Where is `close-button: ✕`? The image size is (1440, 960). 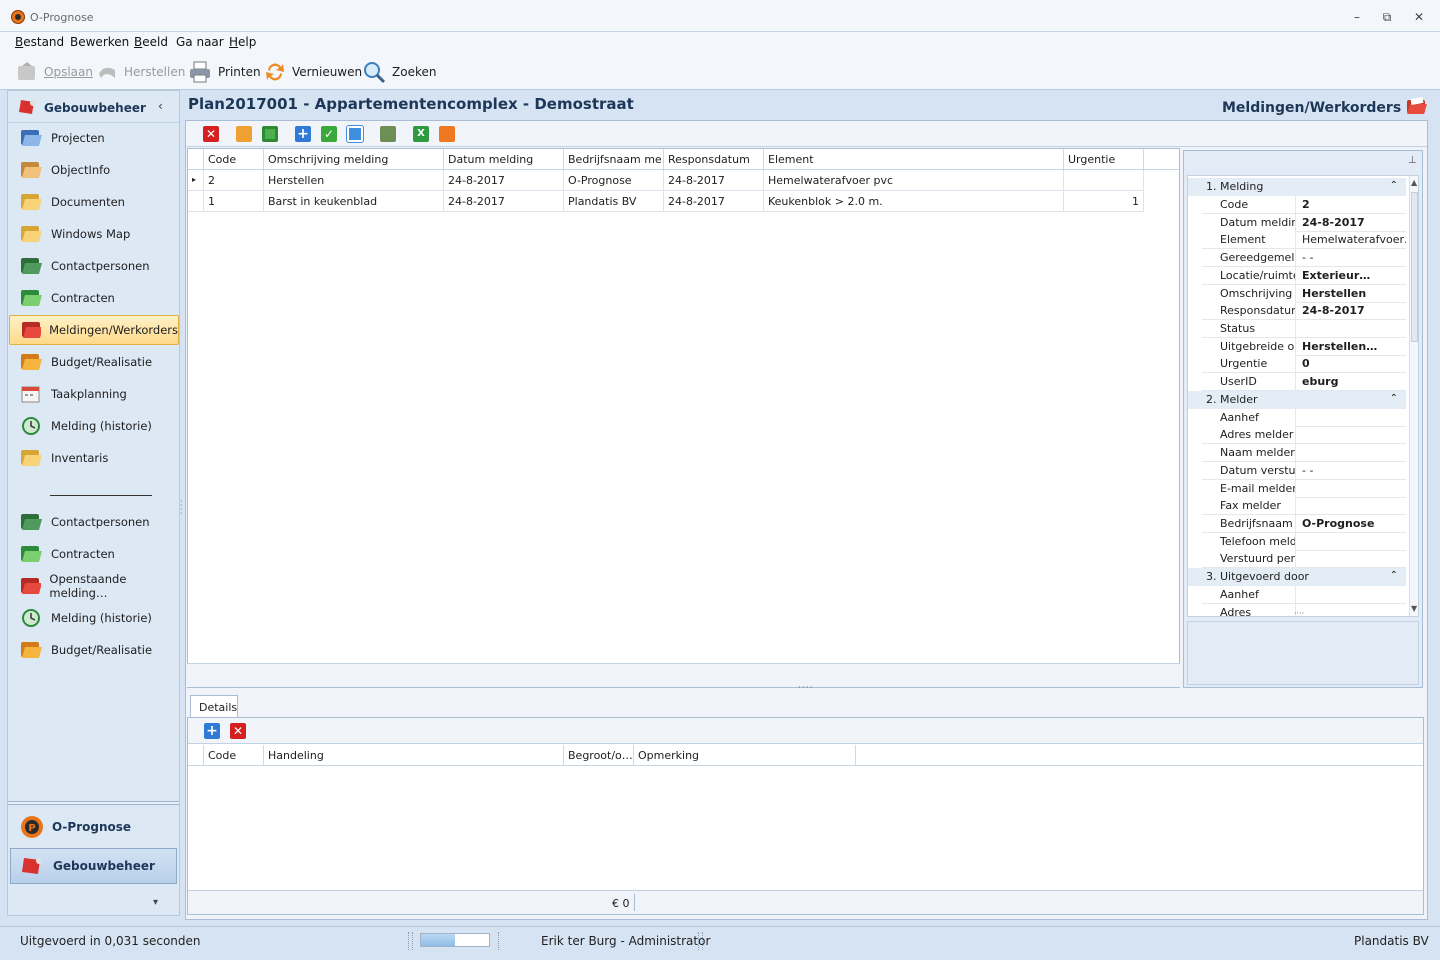
close-button: ✕ is located at coordinates (1419, 17).